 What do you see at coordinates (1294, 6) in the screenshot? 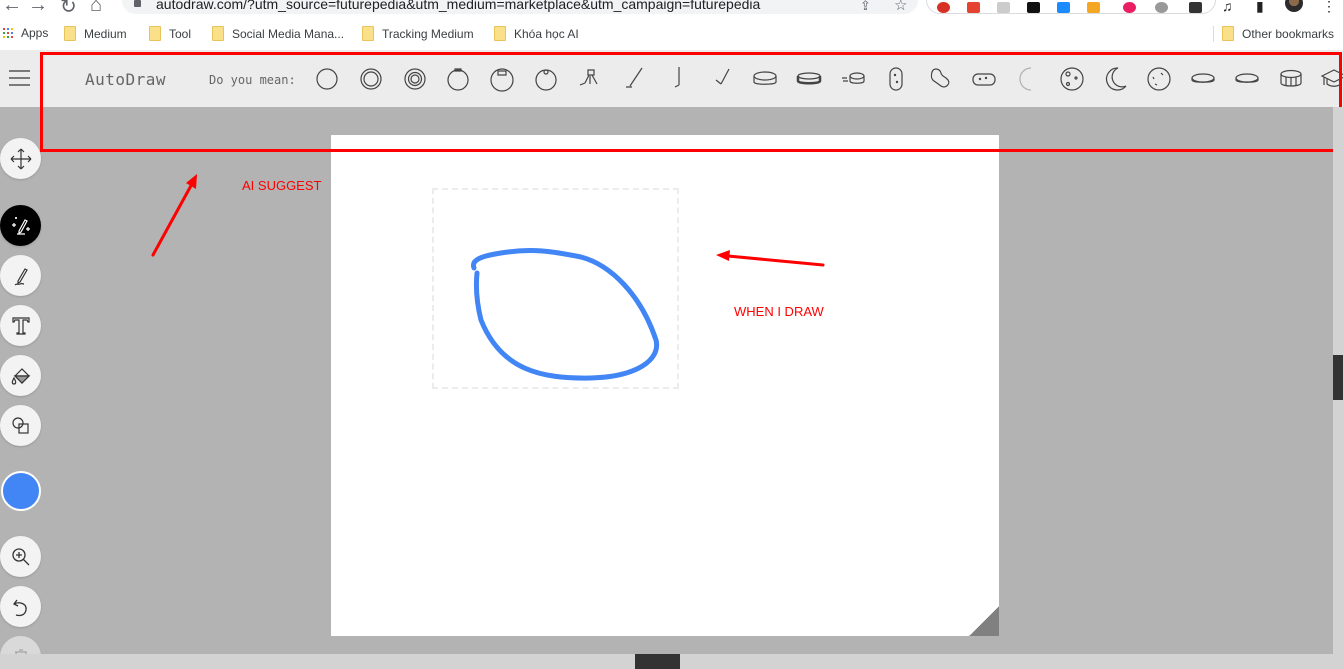
I see `profile-avatar` at bounding box center [1294, 6].